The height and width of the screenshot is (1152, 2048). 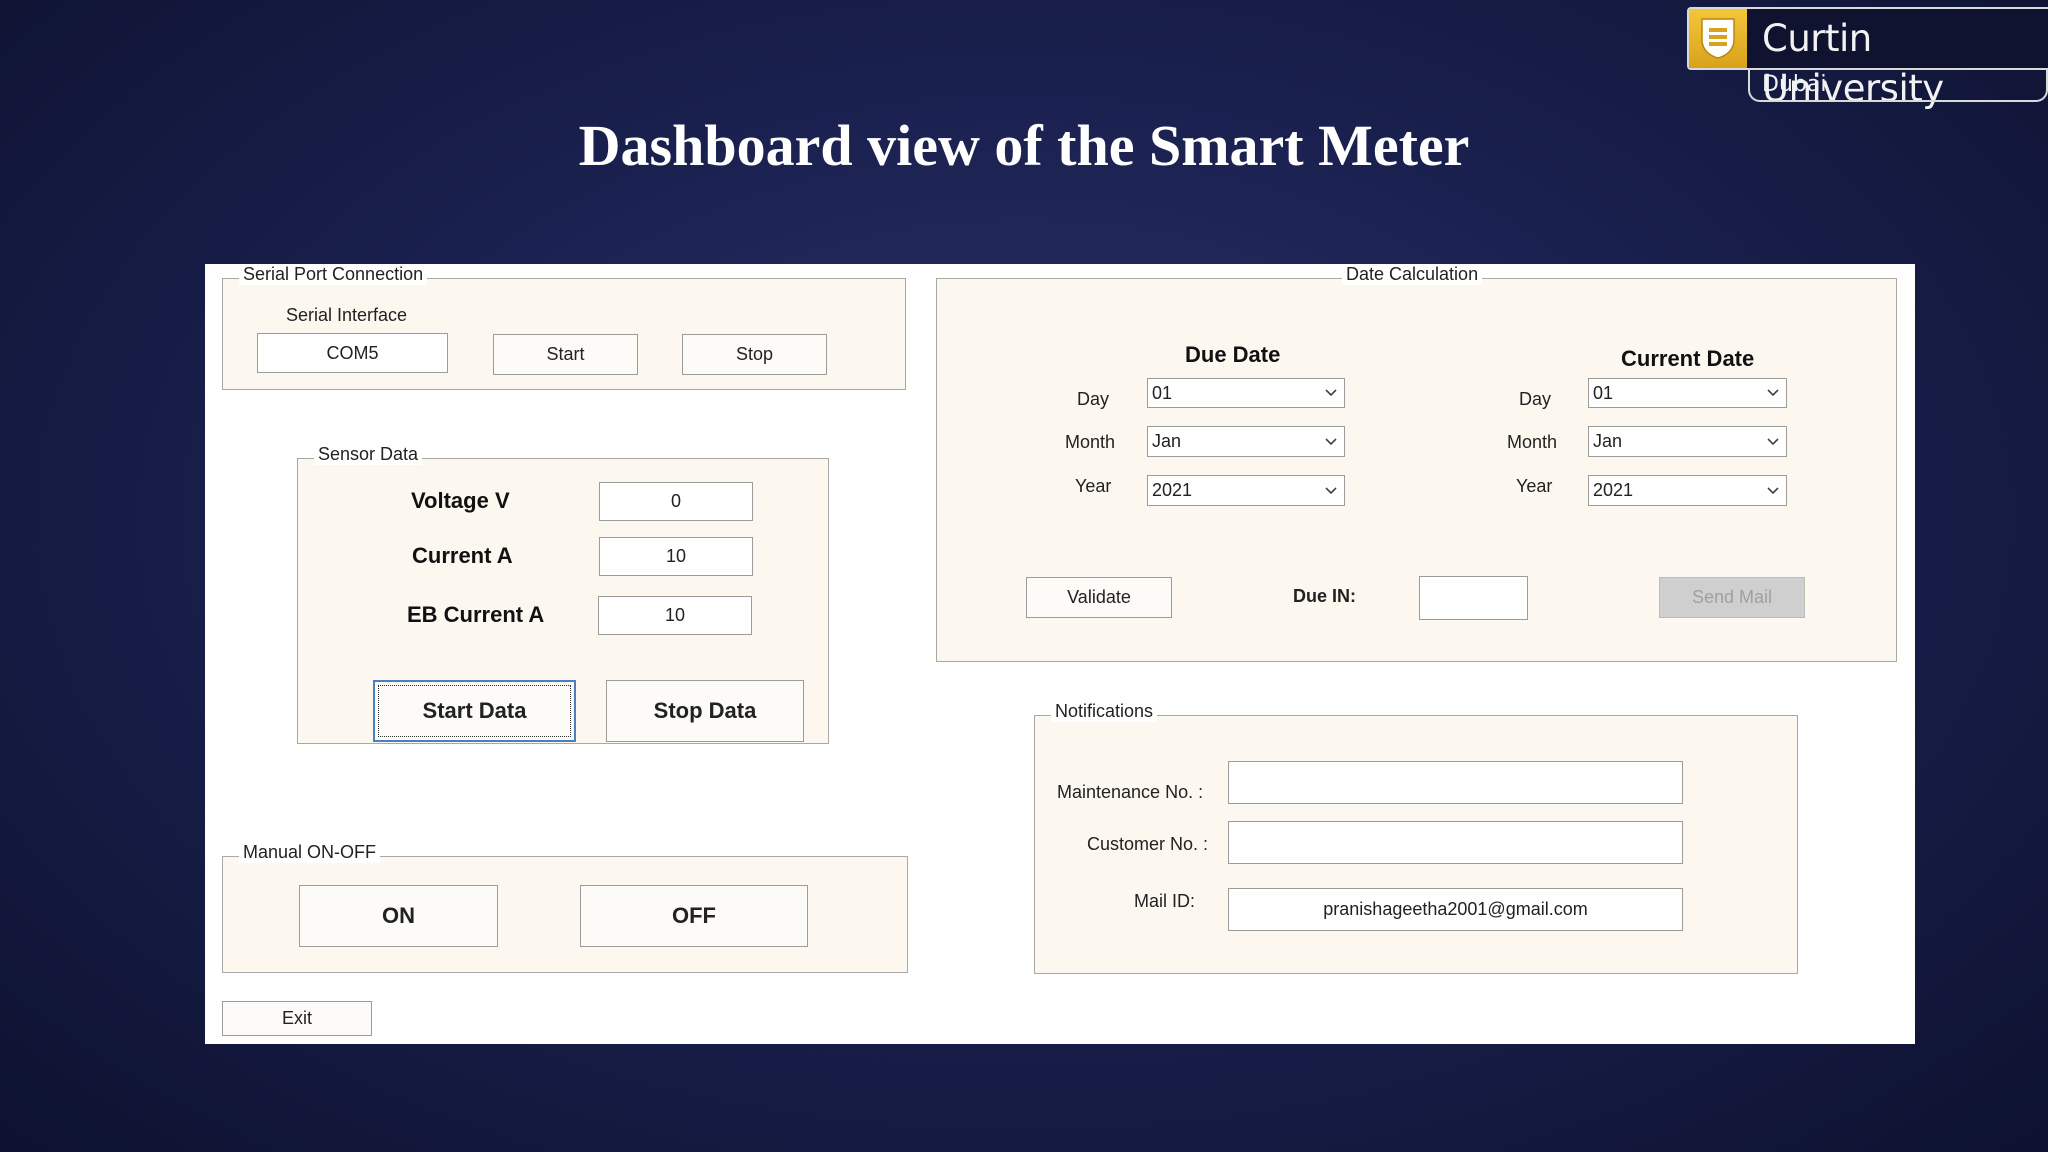 What do you see at coordinates (1603, 392) in the screenshot?
I see `current-day-value: 01` at bounding box center [1603, 392].